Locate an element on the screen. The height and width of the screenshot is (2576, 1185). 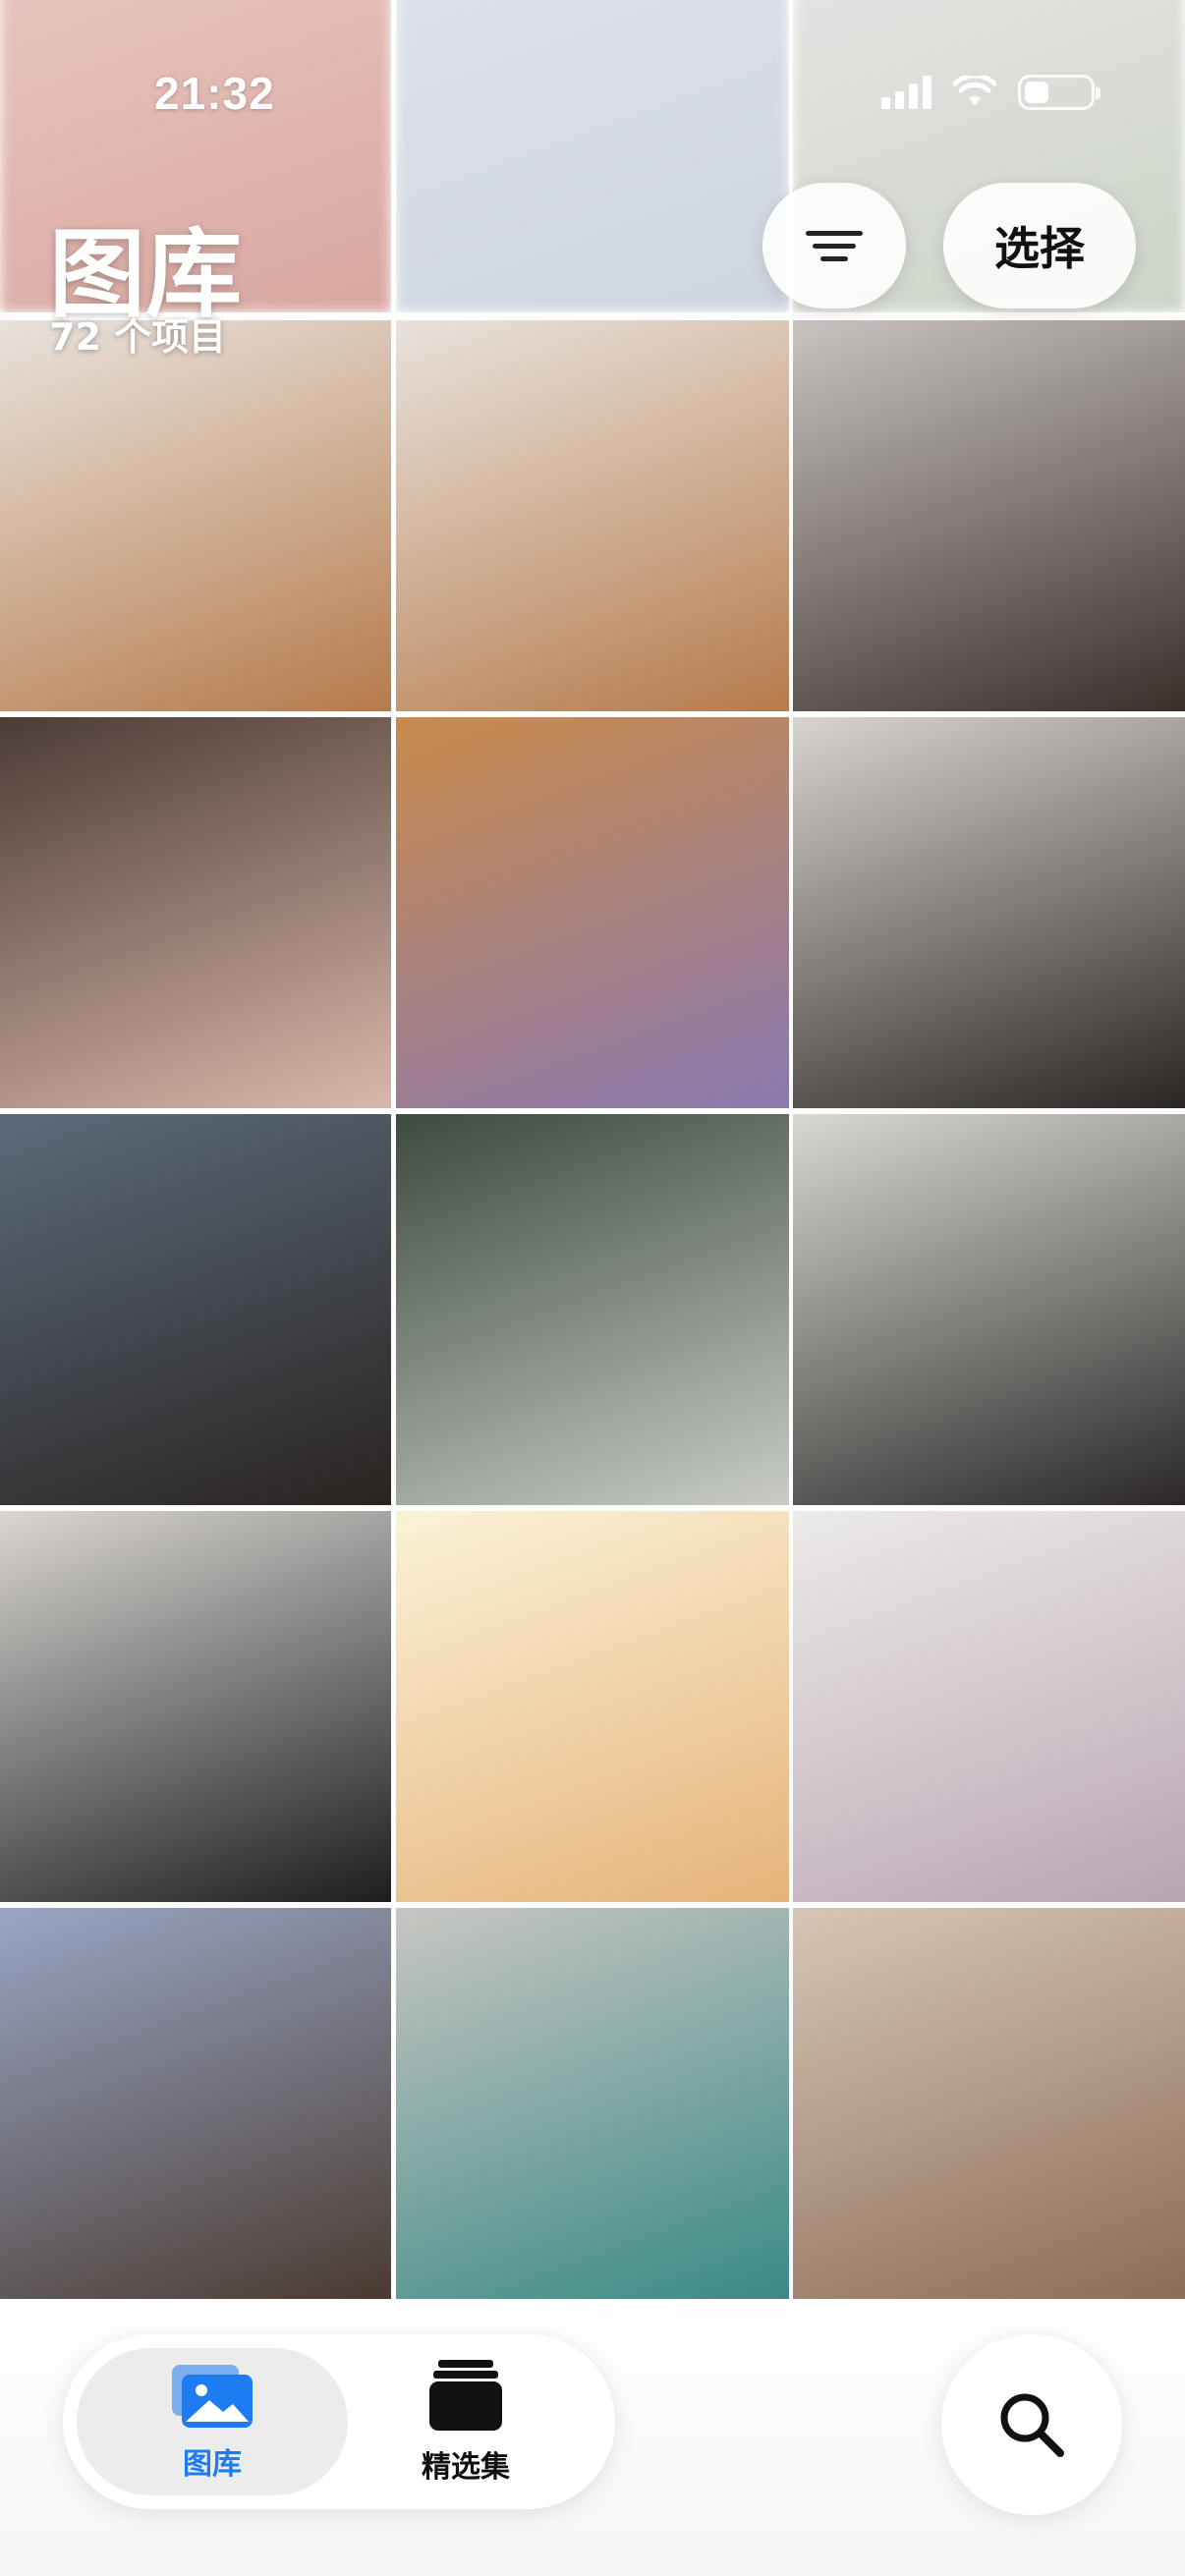
search-icon is located at coordinates (1032, 2425).